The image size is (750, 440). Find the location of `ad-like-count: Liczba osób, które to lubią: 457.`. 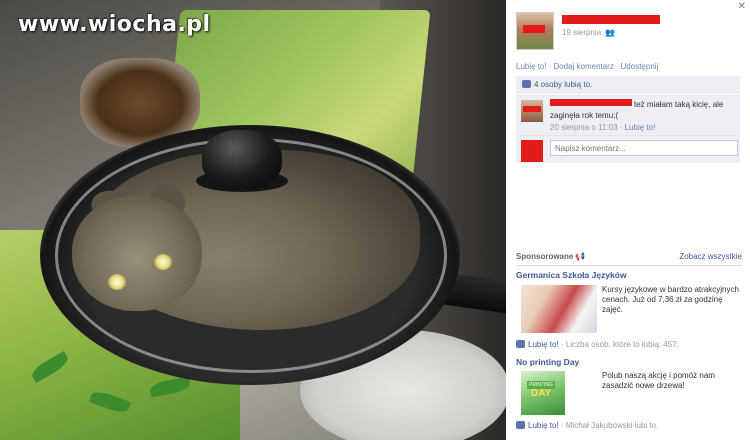

ad-like-count: Liczba osób, które to lubią: 457. is located at coordinates (622, 344).